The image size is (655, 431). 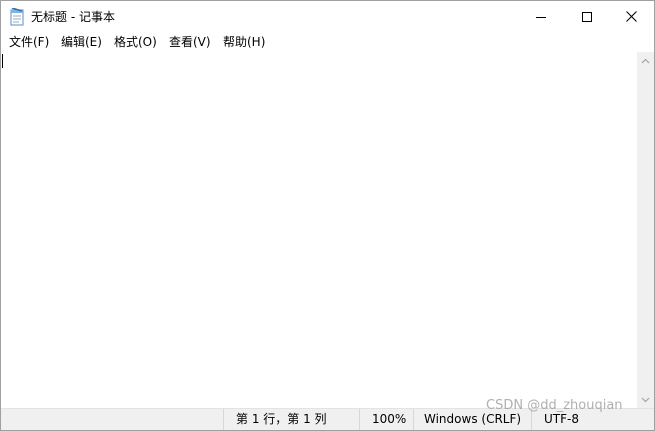 What do you see at coordinates (135, 42) in the screenshot?
I see `menu-format: 格式(O)` at bounding box center [135, 42].